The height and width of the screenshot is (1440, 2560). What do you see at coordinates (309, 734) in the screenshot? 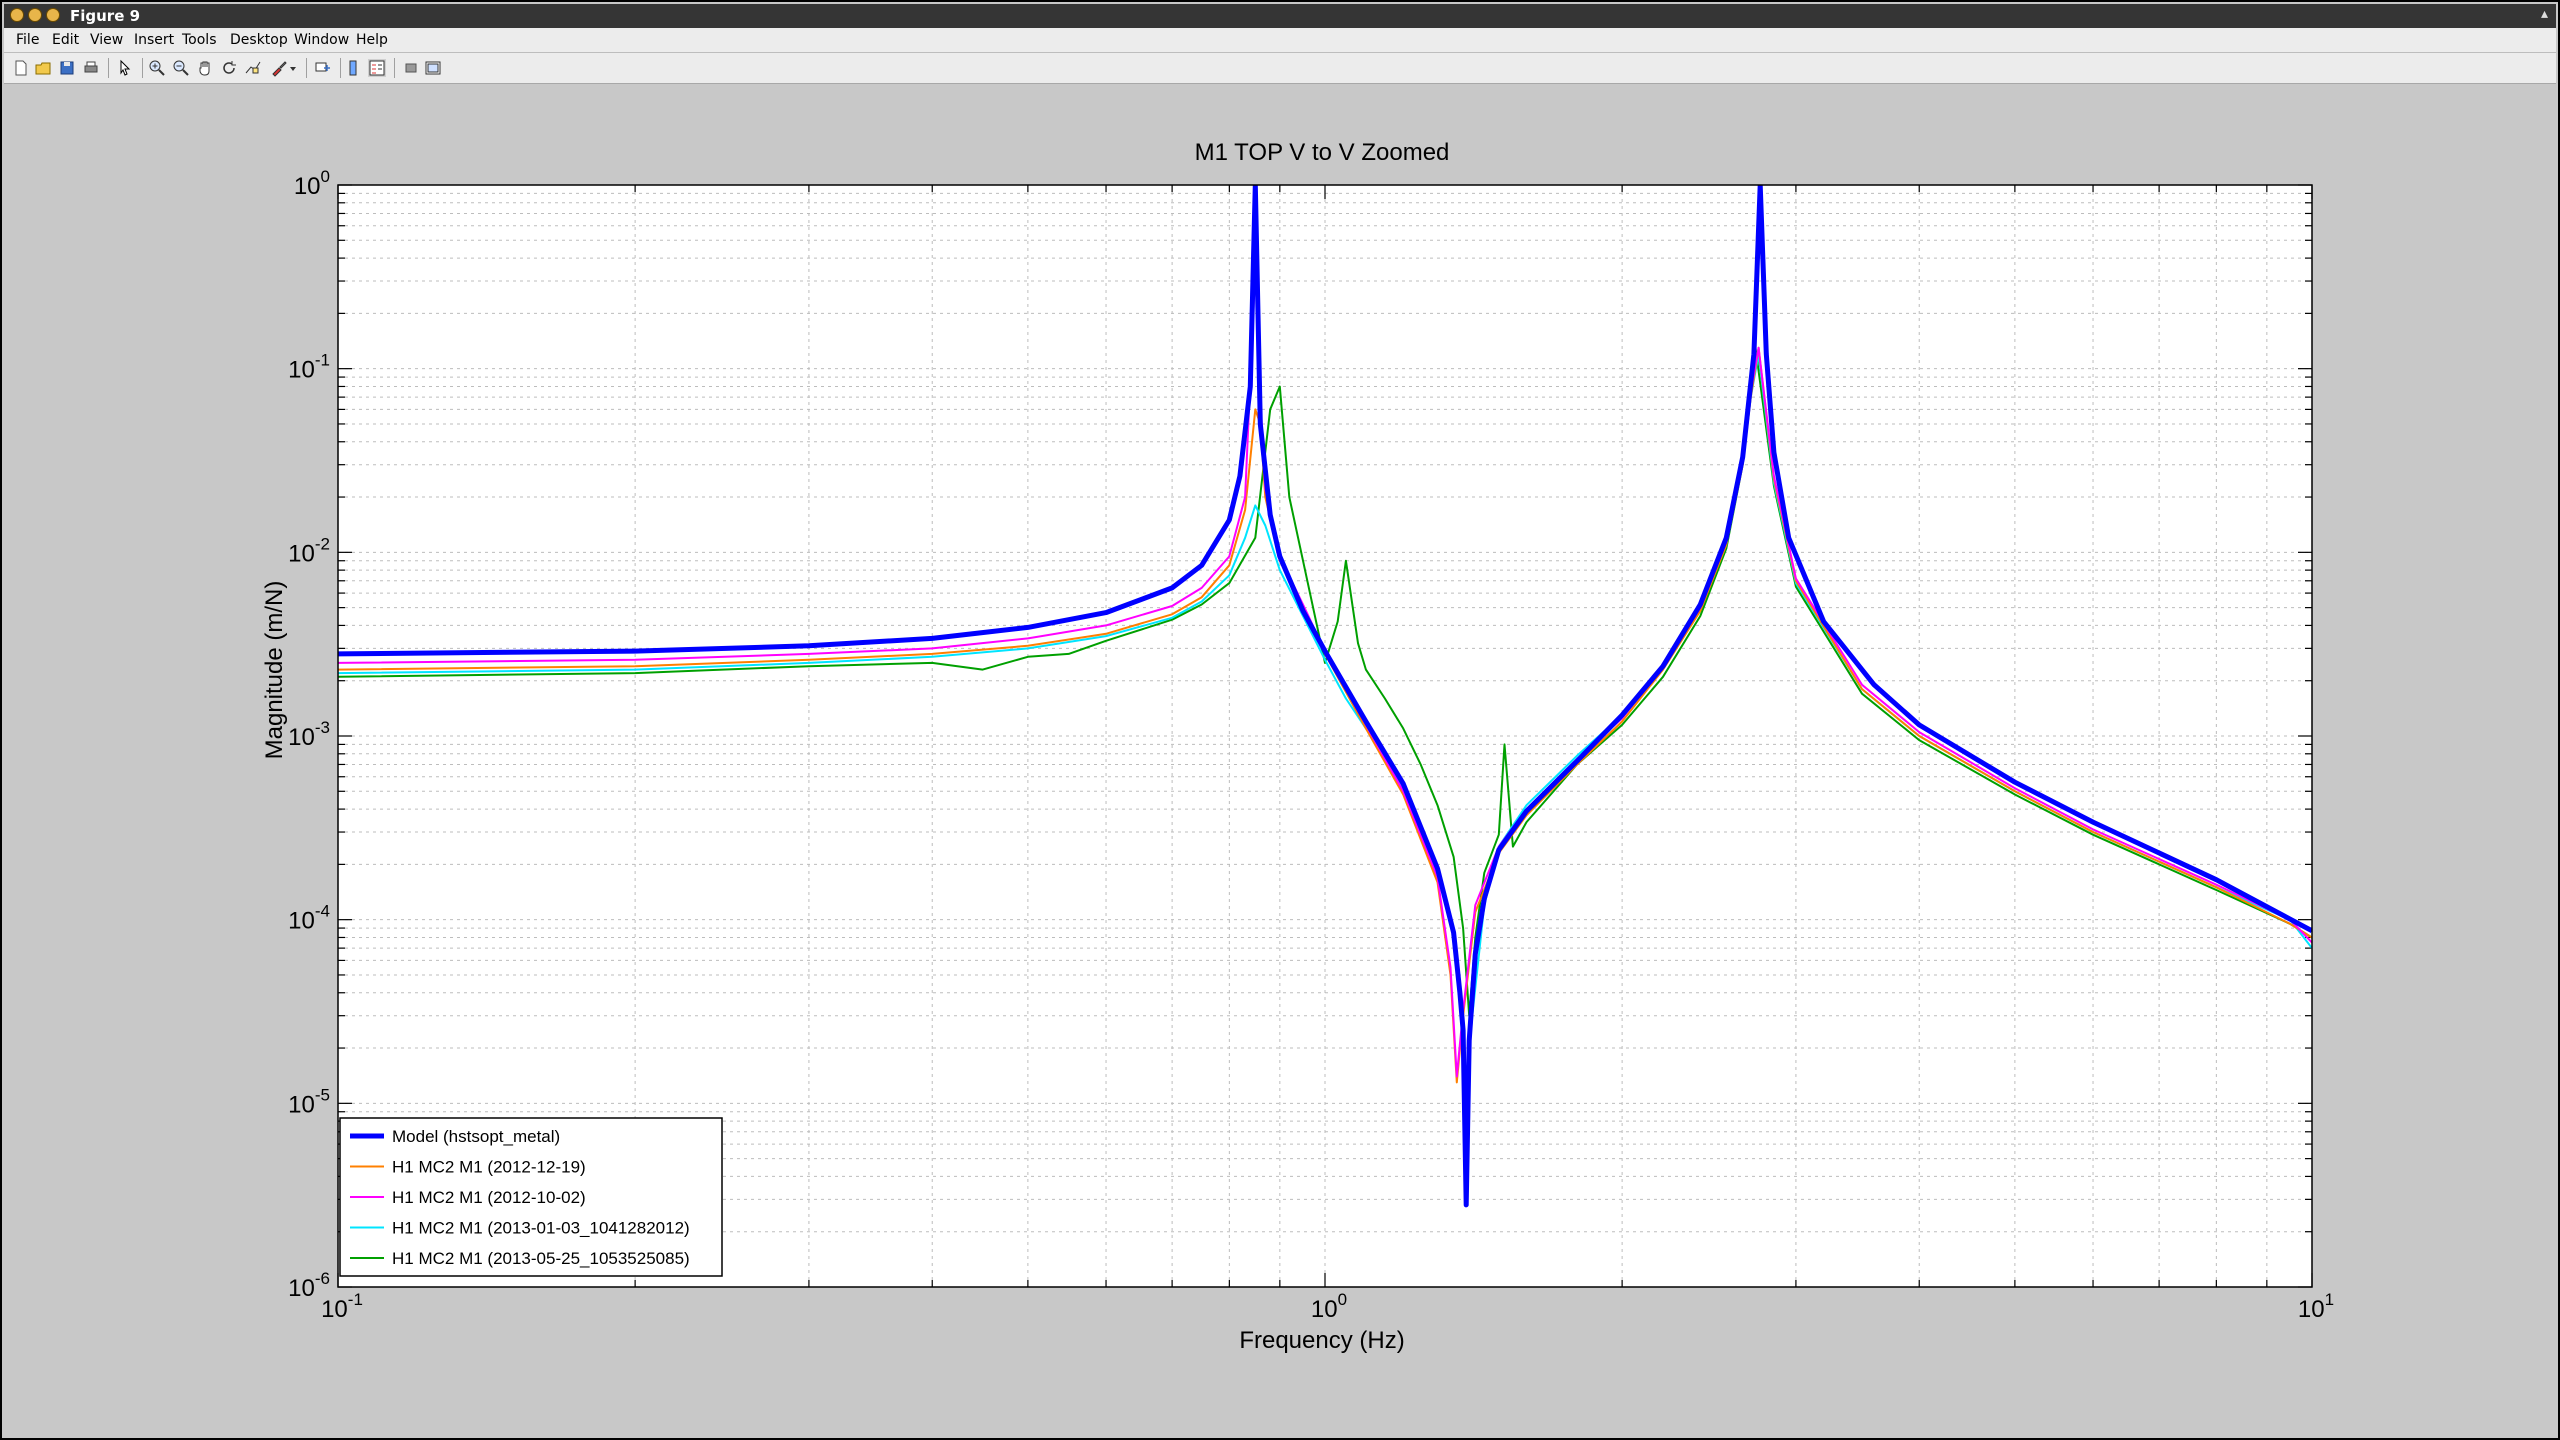
I see `y-tick-label: 10-3` at bounding box center [309, 734].